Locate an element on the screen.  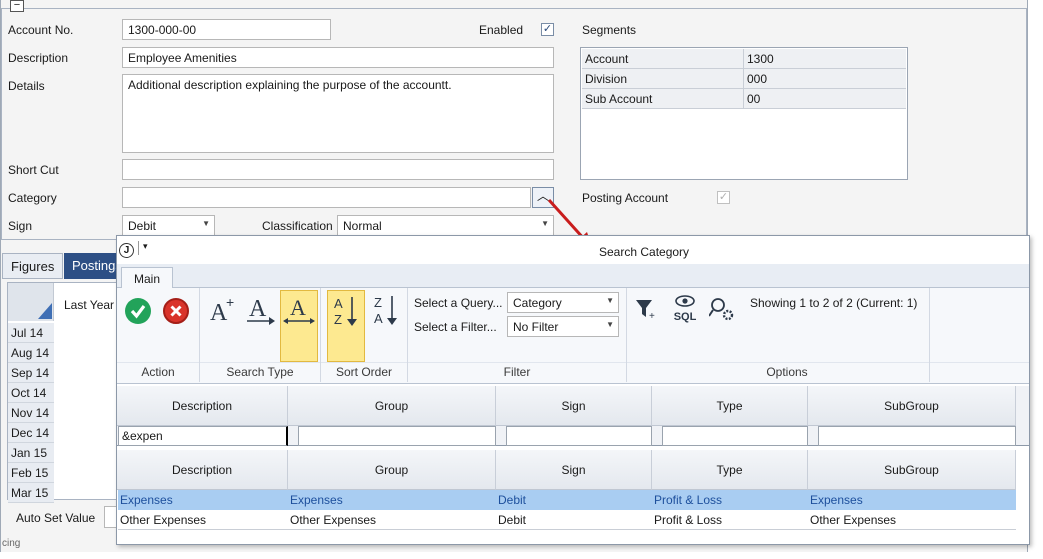
select-query-dropdown: Category ▼ is located at coordinates (563, 302).